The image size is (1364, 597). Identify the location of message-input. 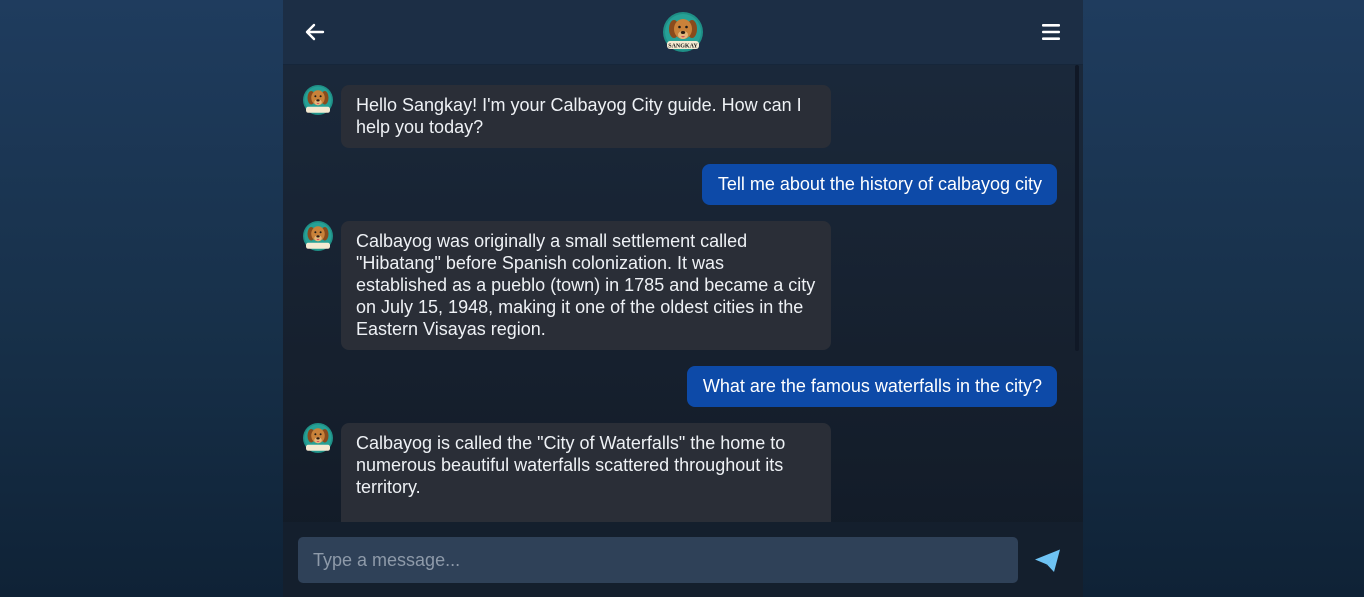
(658, 560).